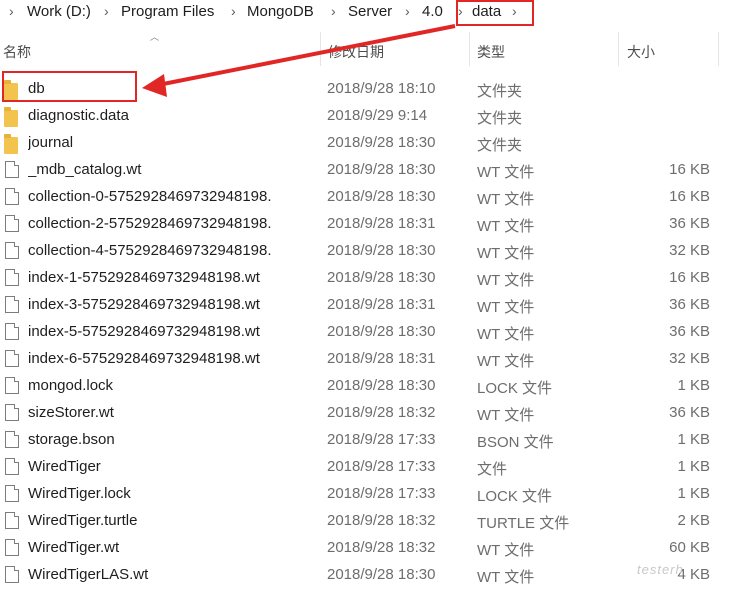 This screenshot has height=590, width=737. I want to click on watermark: testerh, so click(660, 569).